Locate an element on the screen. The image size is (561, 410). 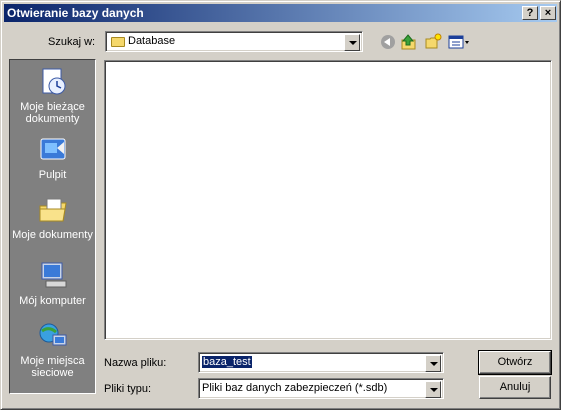
new-folder-icon is located at coordinates (433, 42).